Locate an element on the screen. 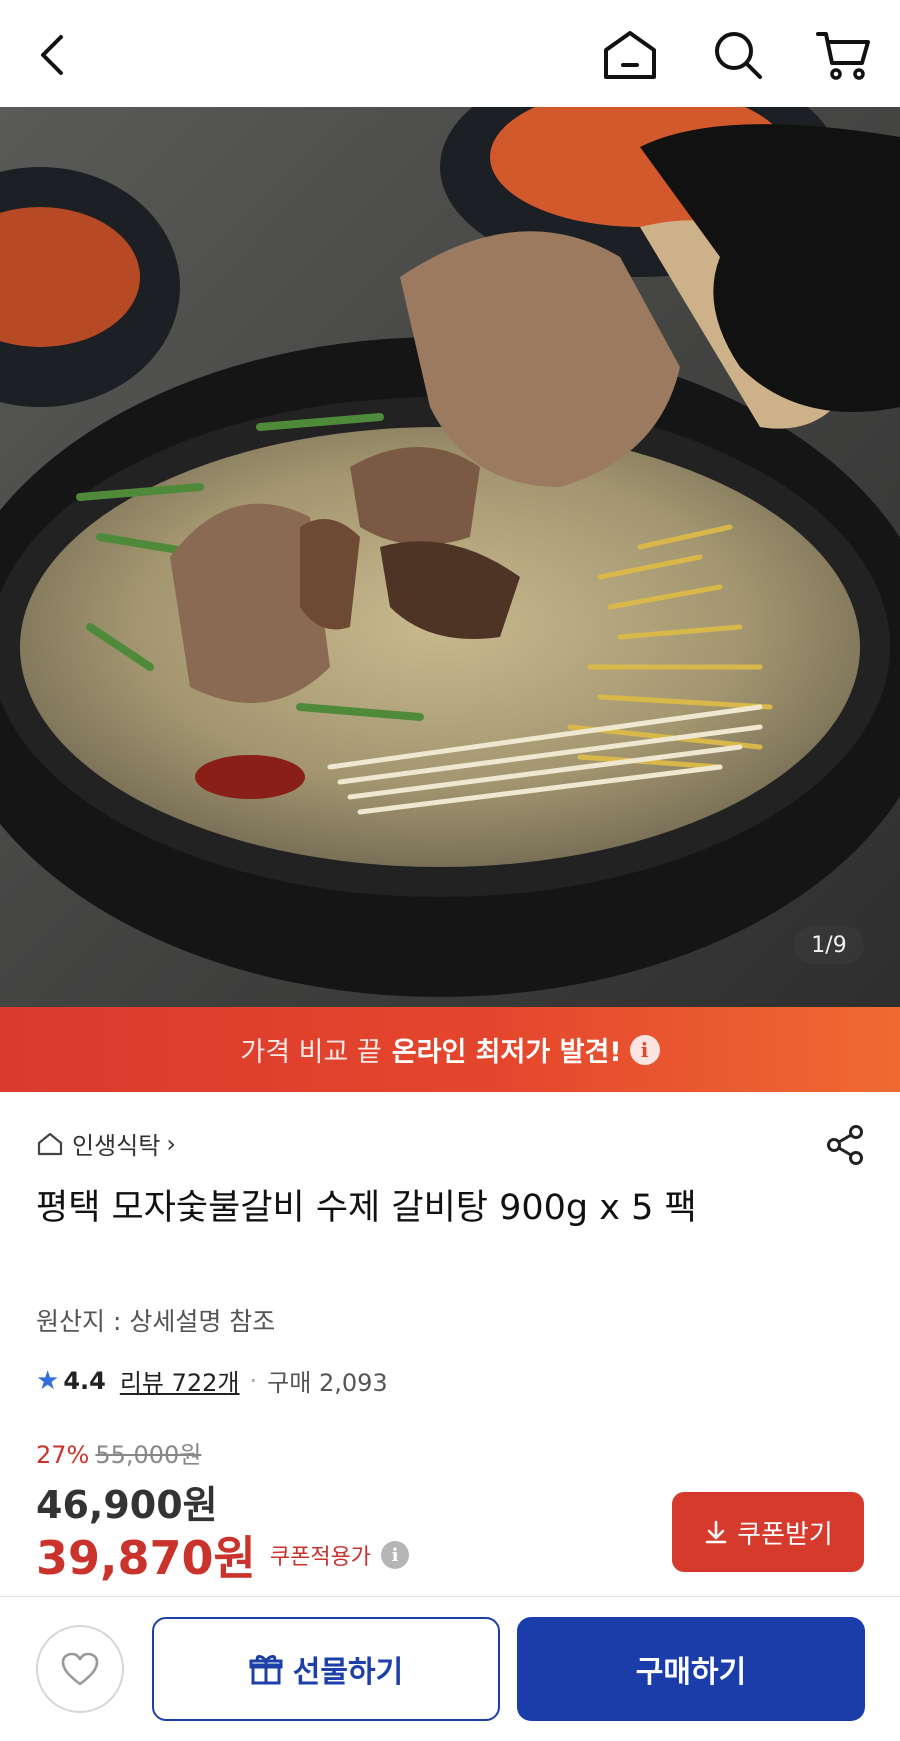 The image size is (900, 1741). search-icon is located at coordinates (738, 55).